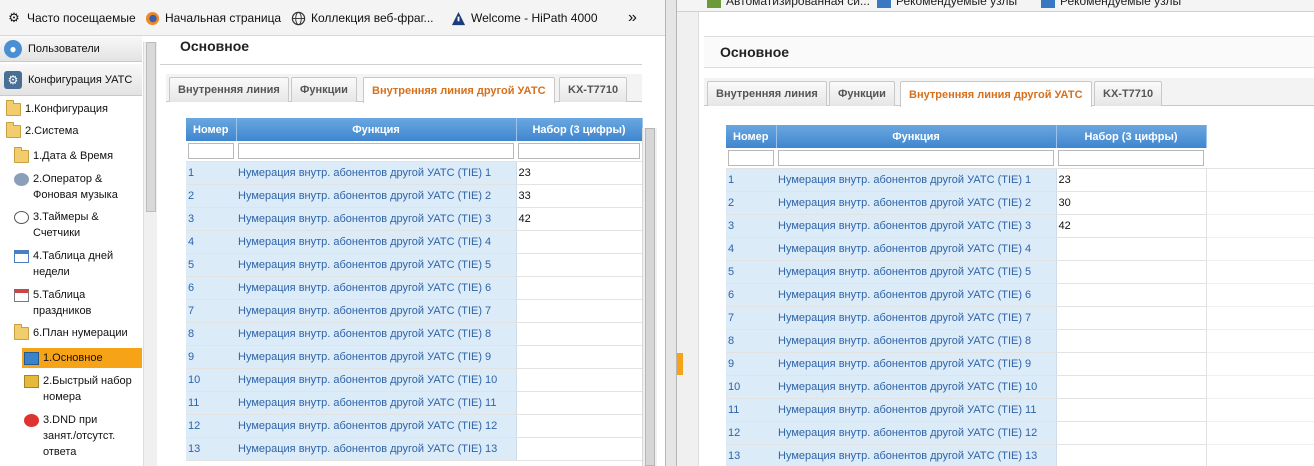 This screenshot has height=466, width=1314. What do you see at coordinates (150, 254) in the screenshot?
I see `sidebar-scrollbar` at bounding box center [150, 254].